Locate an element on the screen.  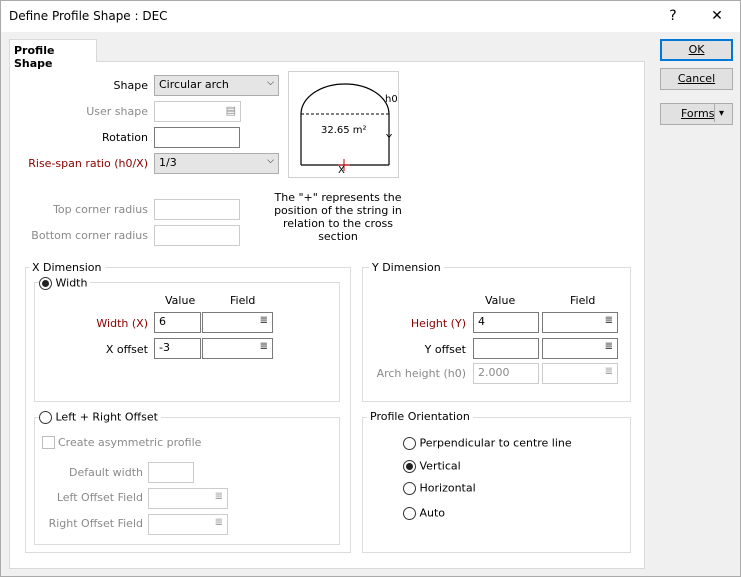
x-dimension-legend: X Dimension is located at coordinates (67, 267).